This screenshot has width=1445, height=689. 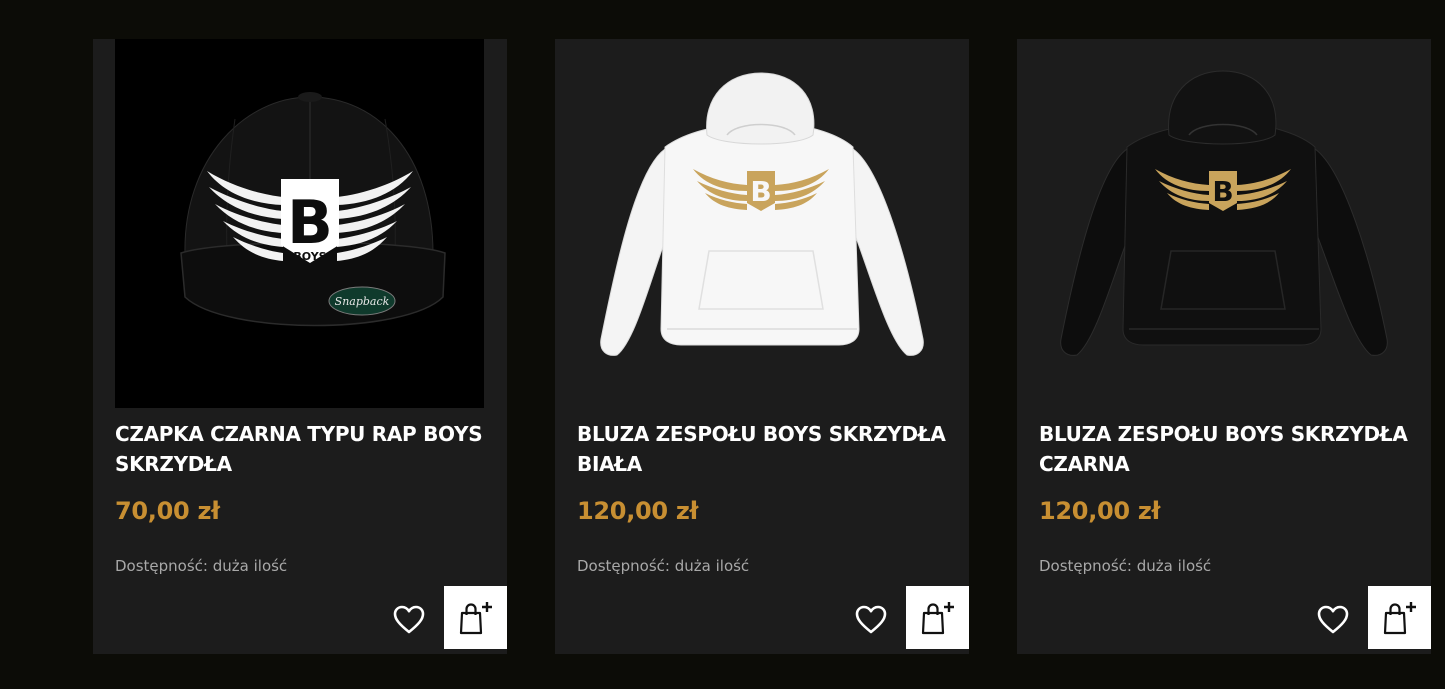 What do you see at coordinates (362, 301) in the screenshot?
I see `cap-badge-text: Snapback` at bounding box center [362, 301].